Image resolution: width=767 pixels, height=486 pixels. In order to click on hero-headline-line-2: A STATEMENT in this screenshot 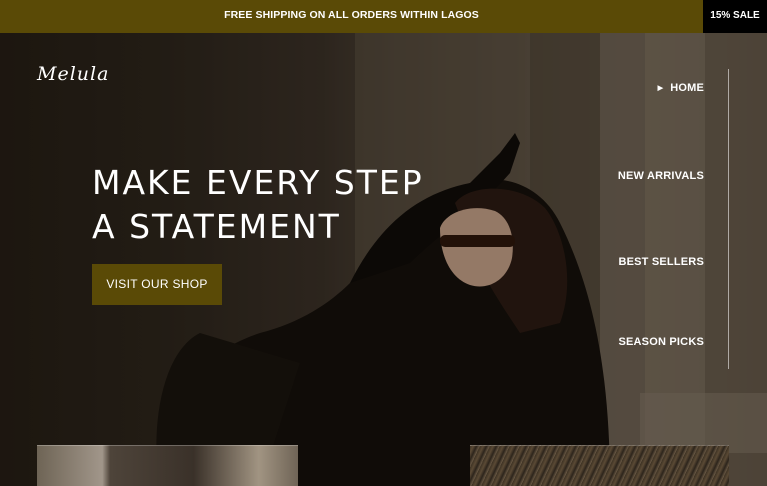, I will do `click(216, 226)`.